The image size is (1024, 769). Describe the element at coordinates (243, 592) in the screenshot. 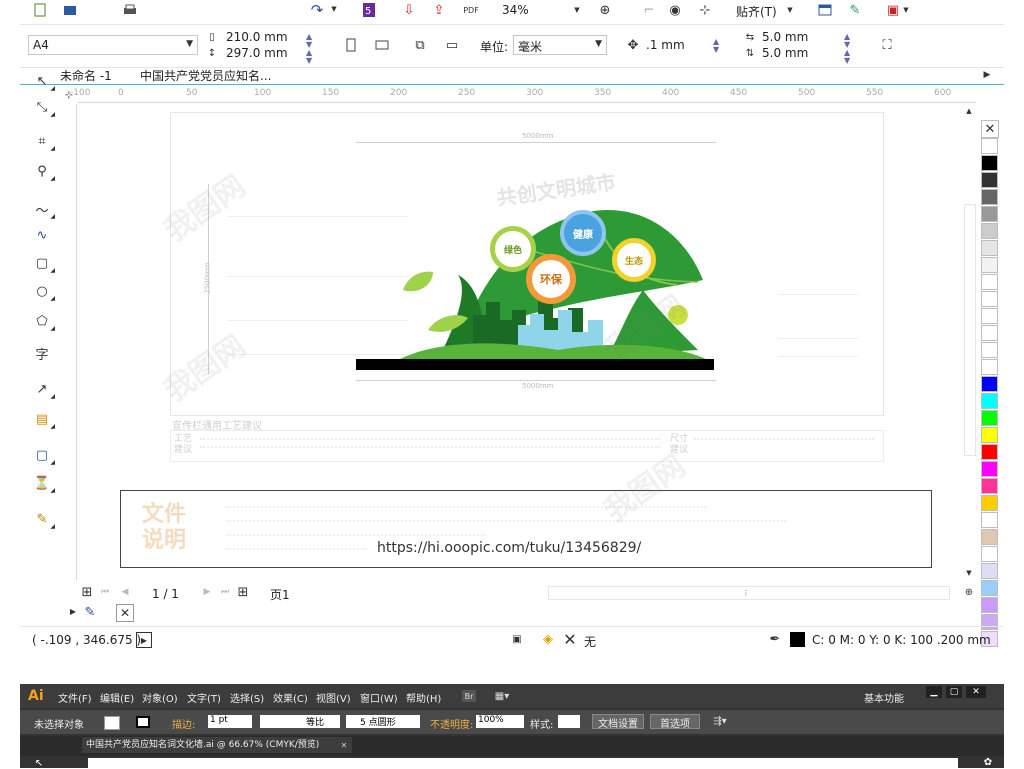

I see `add-page-after-icon: ⊞` at that location.